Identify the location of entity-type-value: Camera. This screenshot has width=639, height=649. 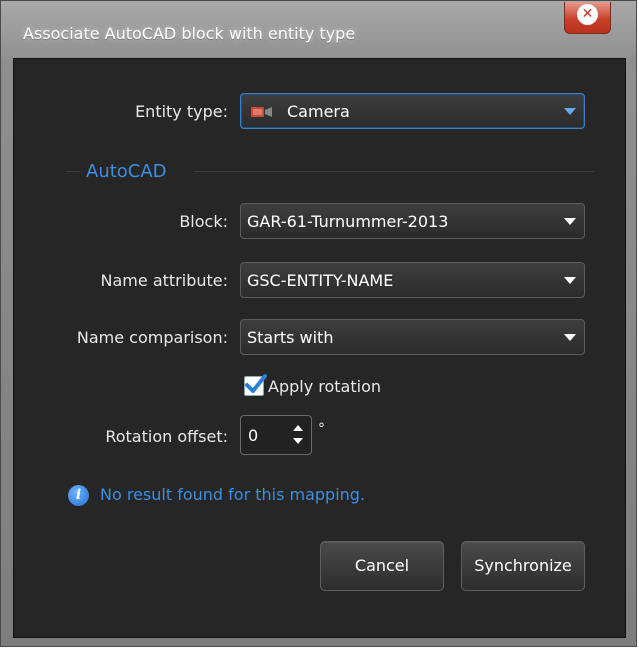
(318, 111).